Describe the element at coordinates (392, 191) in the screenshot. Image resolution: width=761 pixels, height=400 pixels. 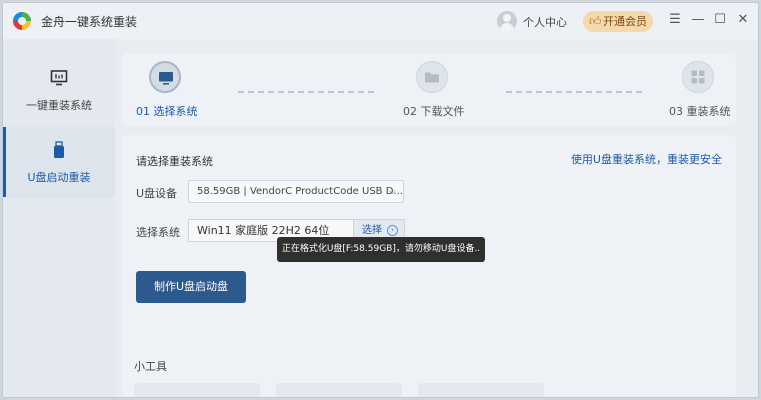
I see `chevron-down-icon: ⌵` at that location.